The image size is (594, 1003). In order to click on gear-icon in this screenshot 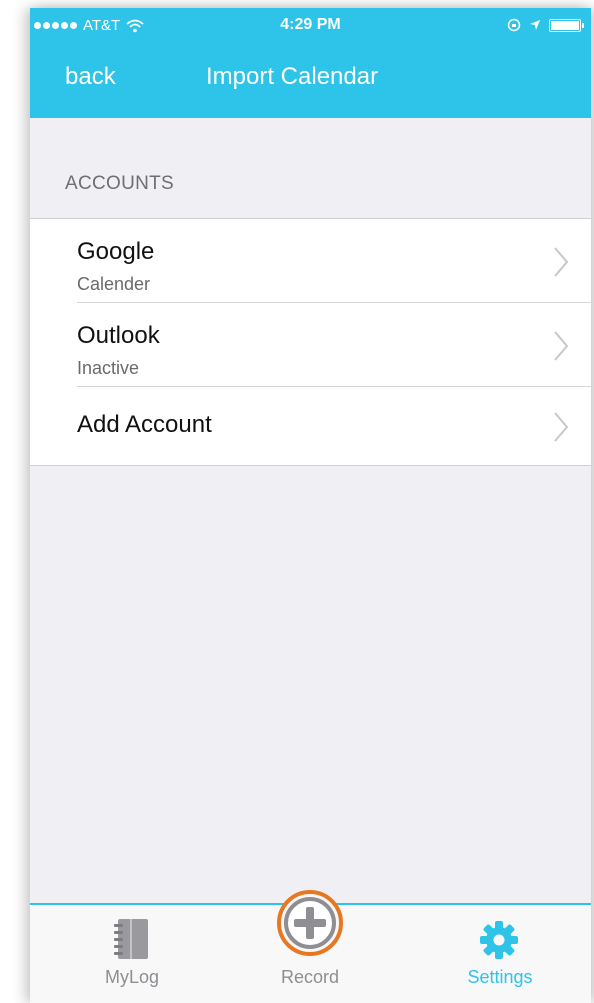, I will do `click(499, 940)`.